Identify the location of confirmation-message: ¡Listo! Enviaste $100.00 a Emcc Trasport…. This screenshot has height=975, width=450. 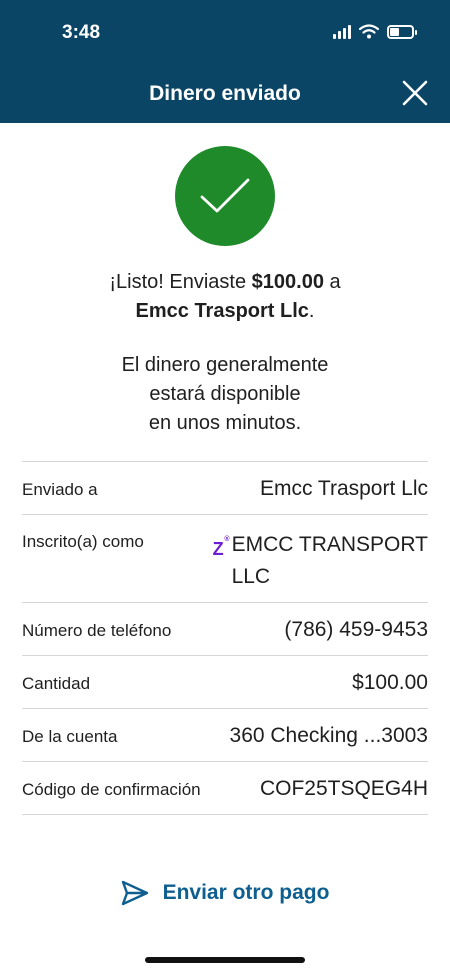
(225, 297).